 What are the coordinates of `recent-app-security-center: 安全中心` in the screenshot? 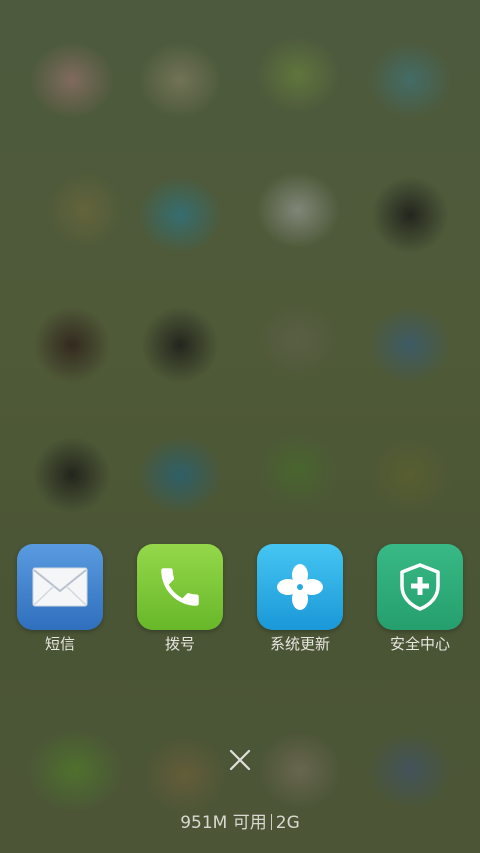 It's located at (420, 599).